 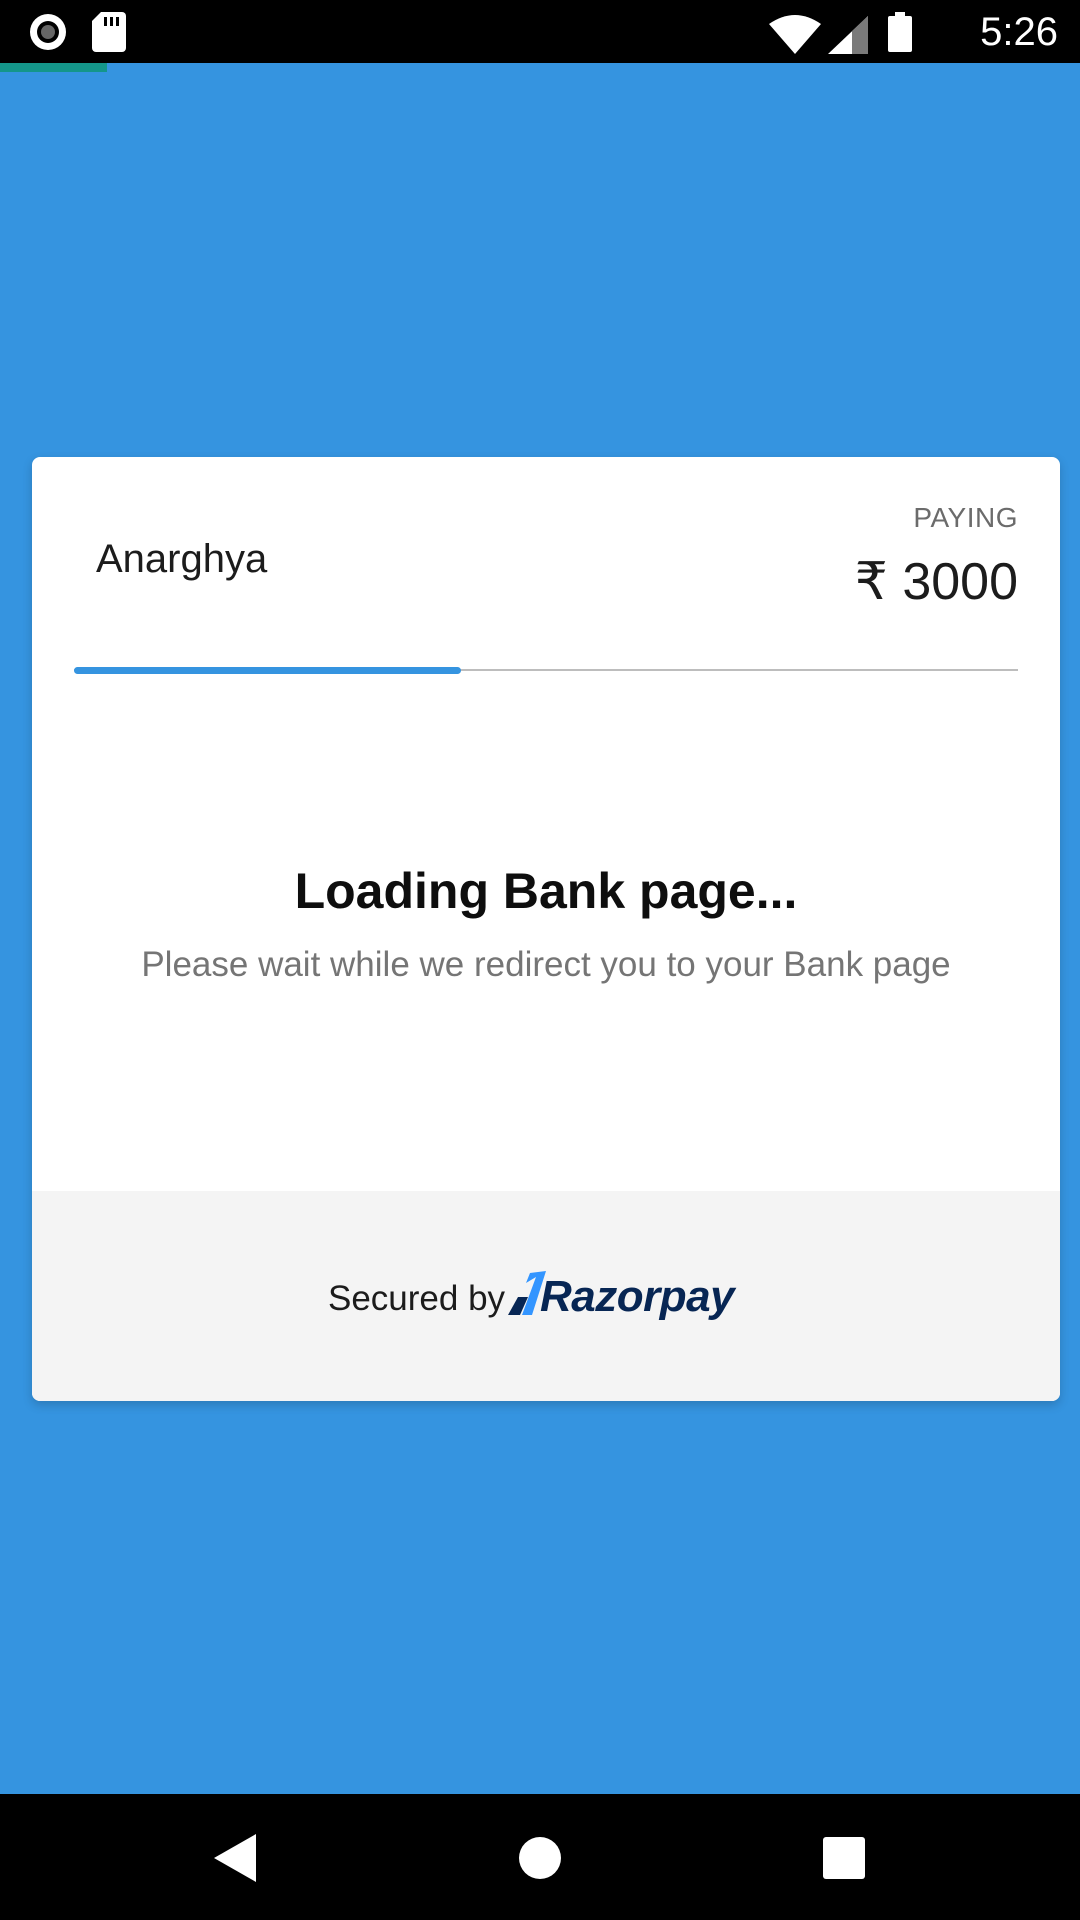 I want to click on status-bar: 5:26, so click(x=540, y=31).